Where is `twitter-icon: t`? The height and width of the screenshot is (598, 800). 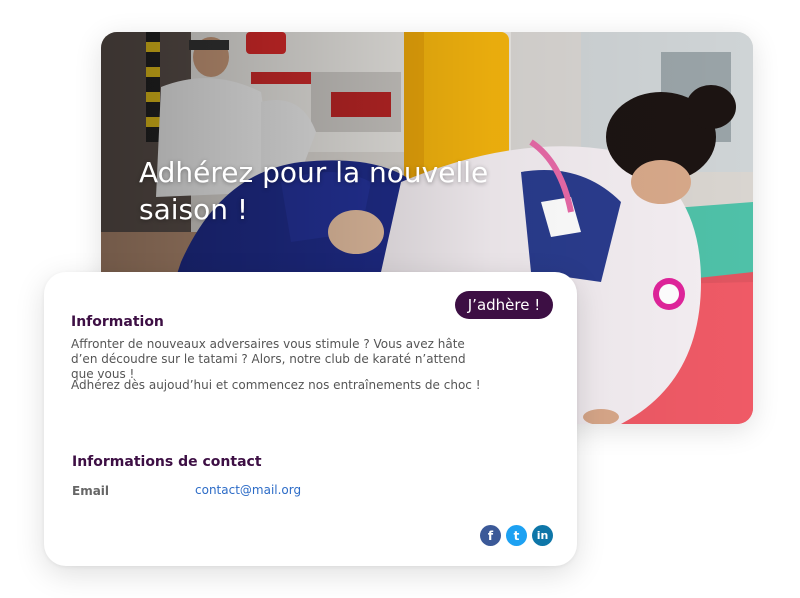 twitter-icon: t is located at coordinates (516, 535).